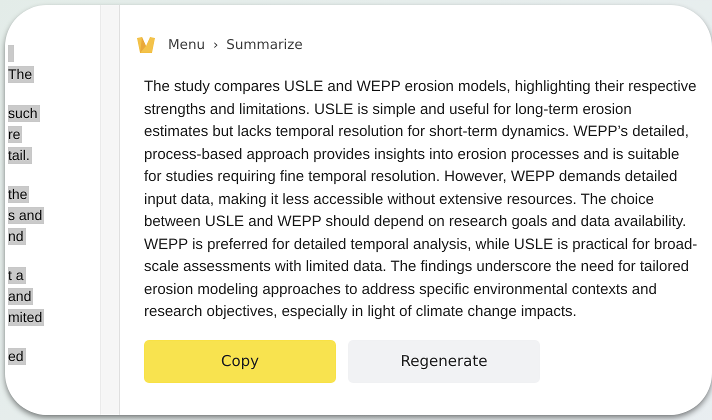 The width and height of the screenshot is (712, 420). Describe the element at coordinates (17, 275) in the screenshot. I see `highlighted-text: t a` at that location.